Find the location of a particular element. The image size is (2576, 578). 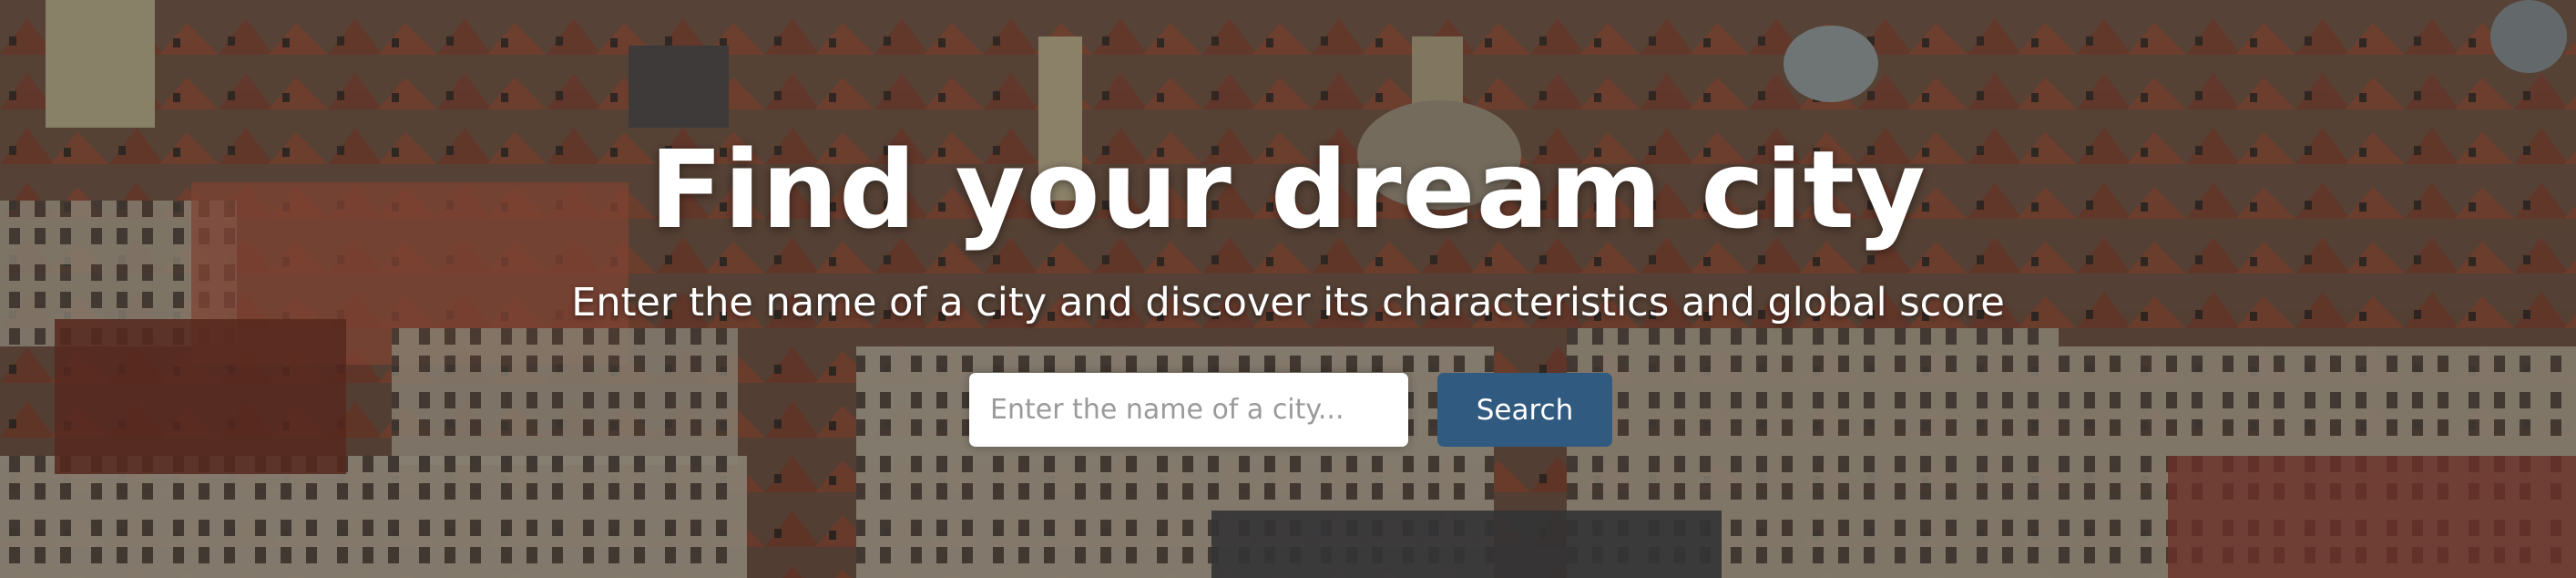

hero-title: Find your dream city is located at coordinates (1288, 190).